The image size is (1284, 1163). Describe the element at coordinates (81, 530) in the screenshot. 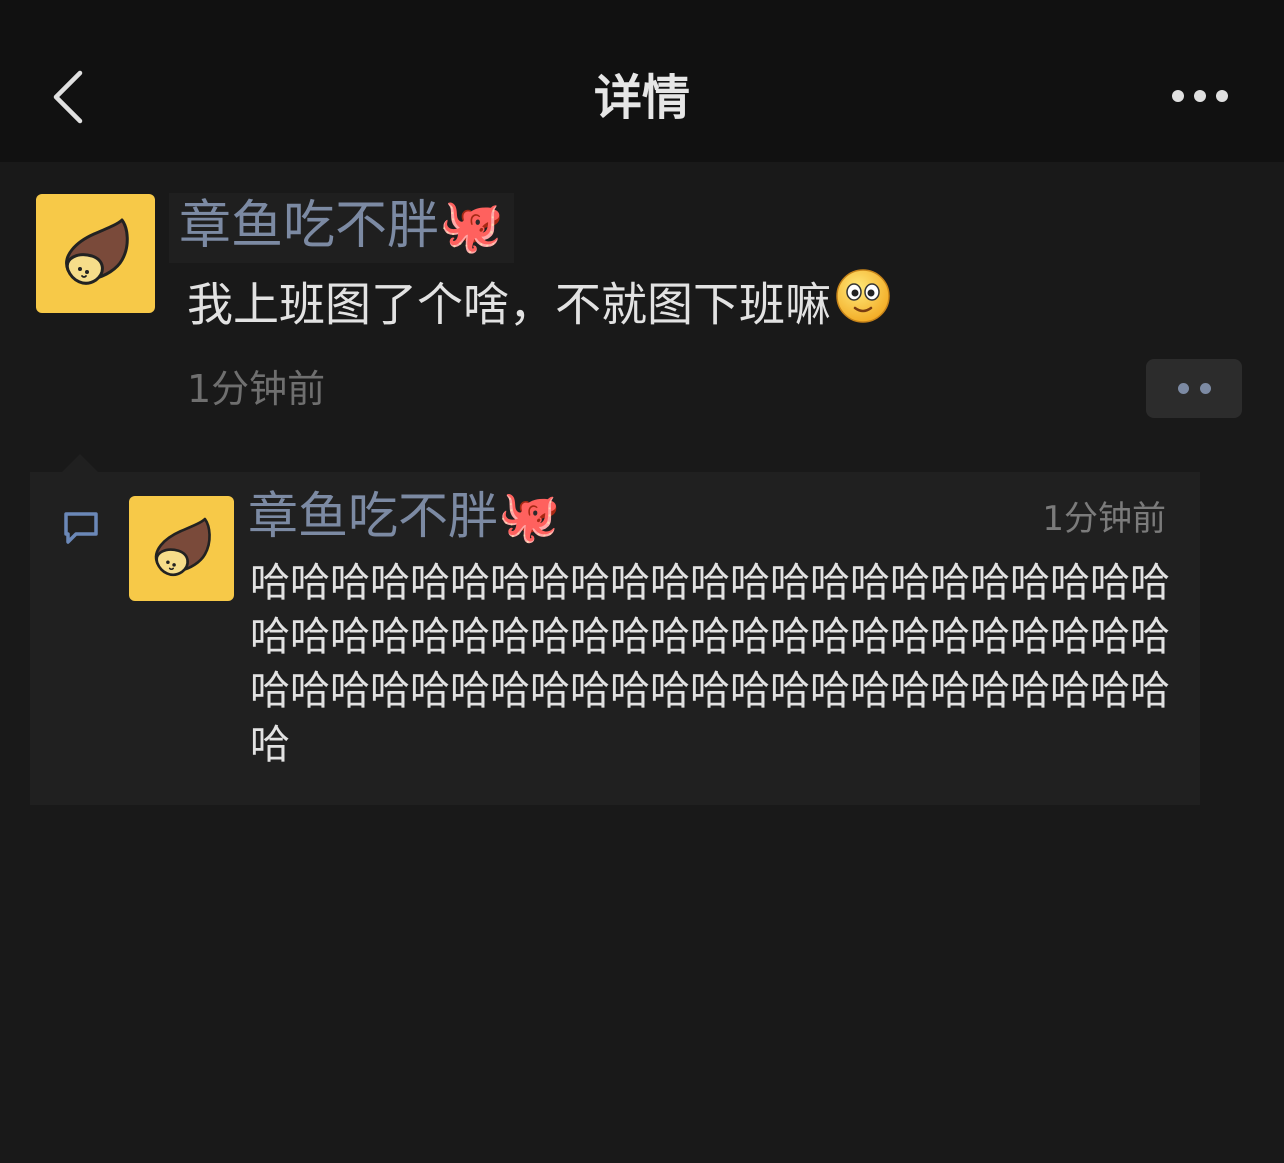

I see `comment-icon` at that location.